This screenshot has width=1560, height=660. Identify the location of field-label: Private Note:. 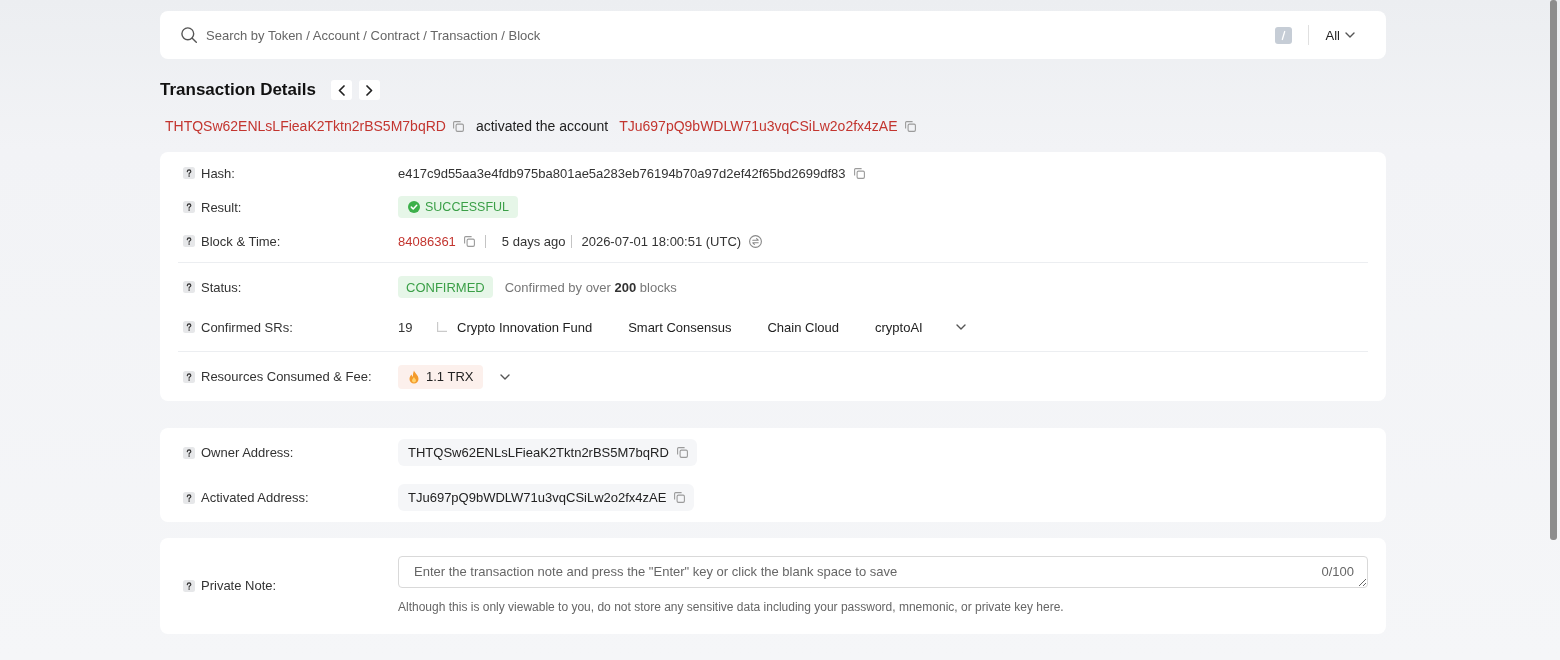
(239, 585).